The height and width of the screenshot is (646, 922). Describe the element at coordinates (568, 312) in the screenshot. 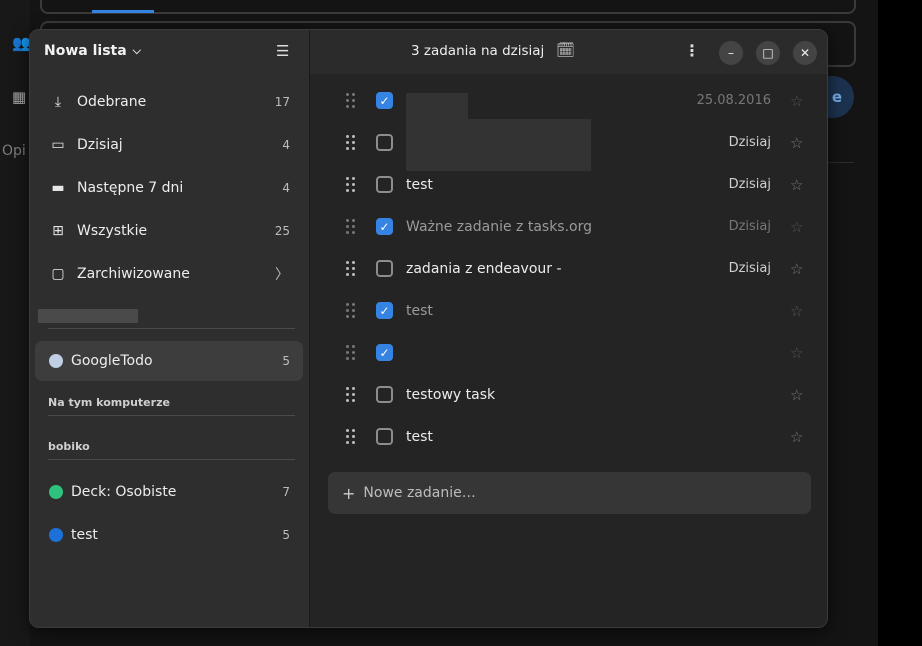

I see `task-row: ✓ test ☆` at that location.